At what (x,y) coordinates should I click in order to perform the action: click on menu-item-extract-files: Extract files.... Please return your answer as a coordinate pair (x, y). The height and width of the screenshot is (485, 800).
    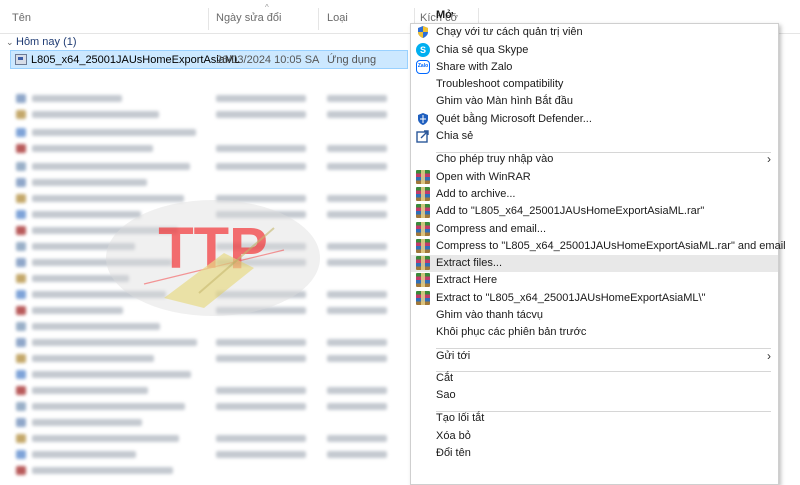
    Looking at the image, I should click on (594, 263).